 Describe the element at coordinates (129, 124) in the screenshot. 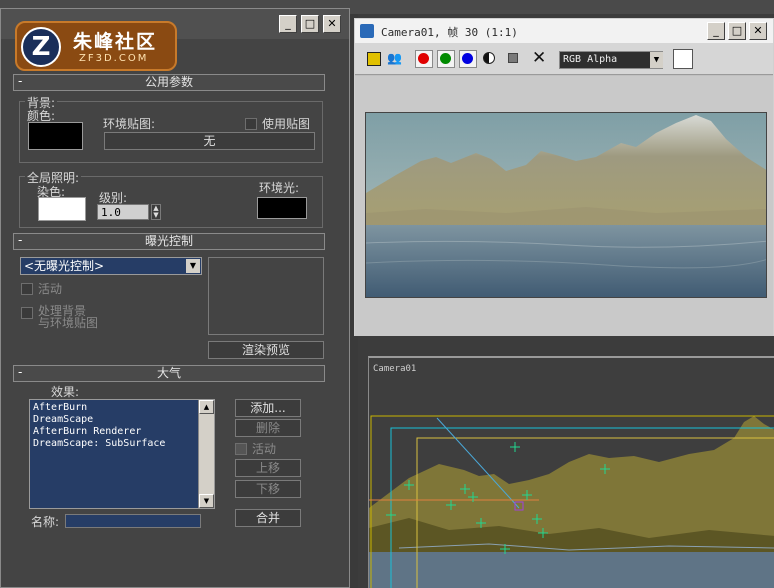

I see `env-map-label: 环境贴图:` at that location.